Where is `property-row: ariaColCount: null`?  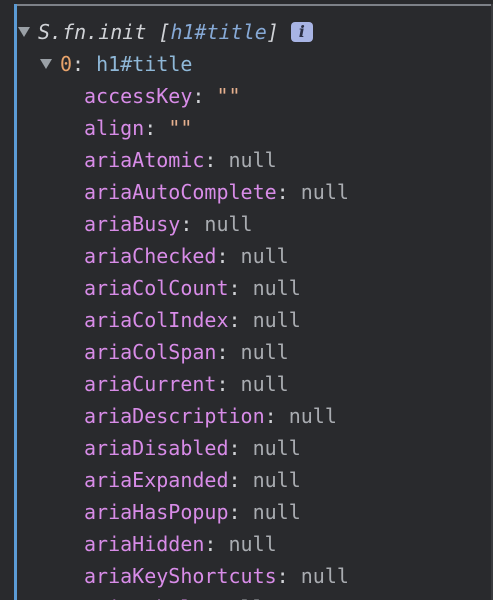
property-row: ariaColCount: null is located at coordinates (192, 288).